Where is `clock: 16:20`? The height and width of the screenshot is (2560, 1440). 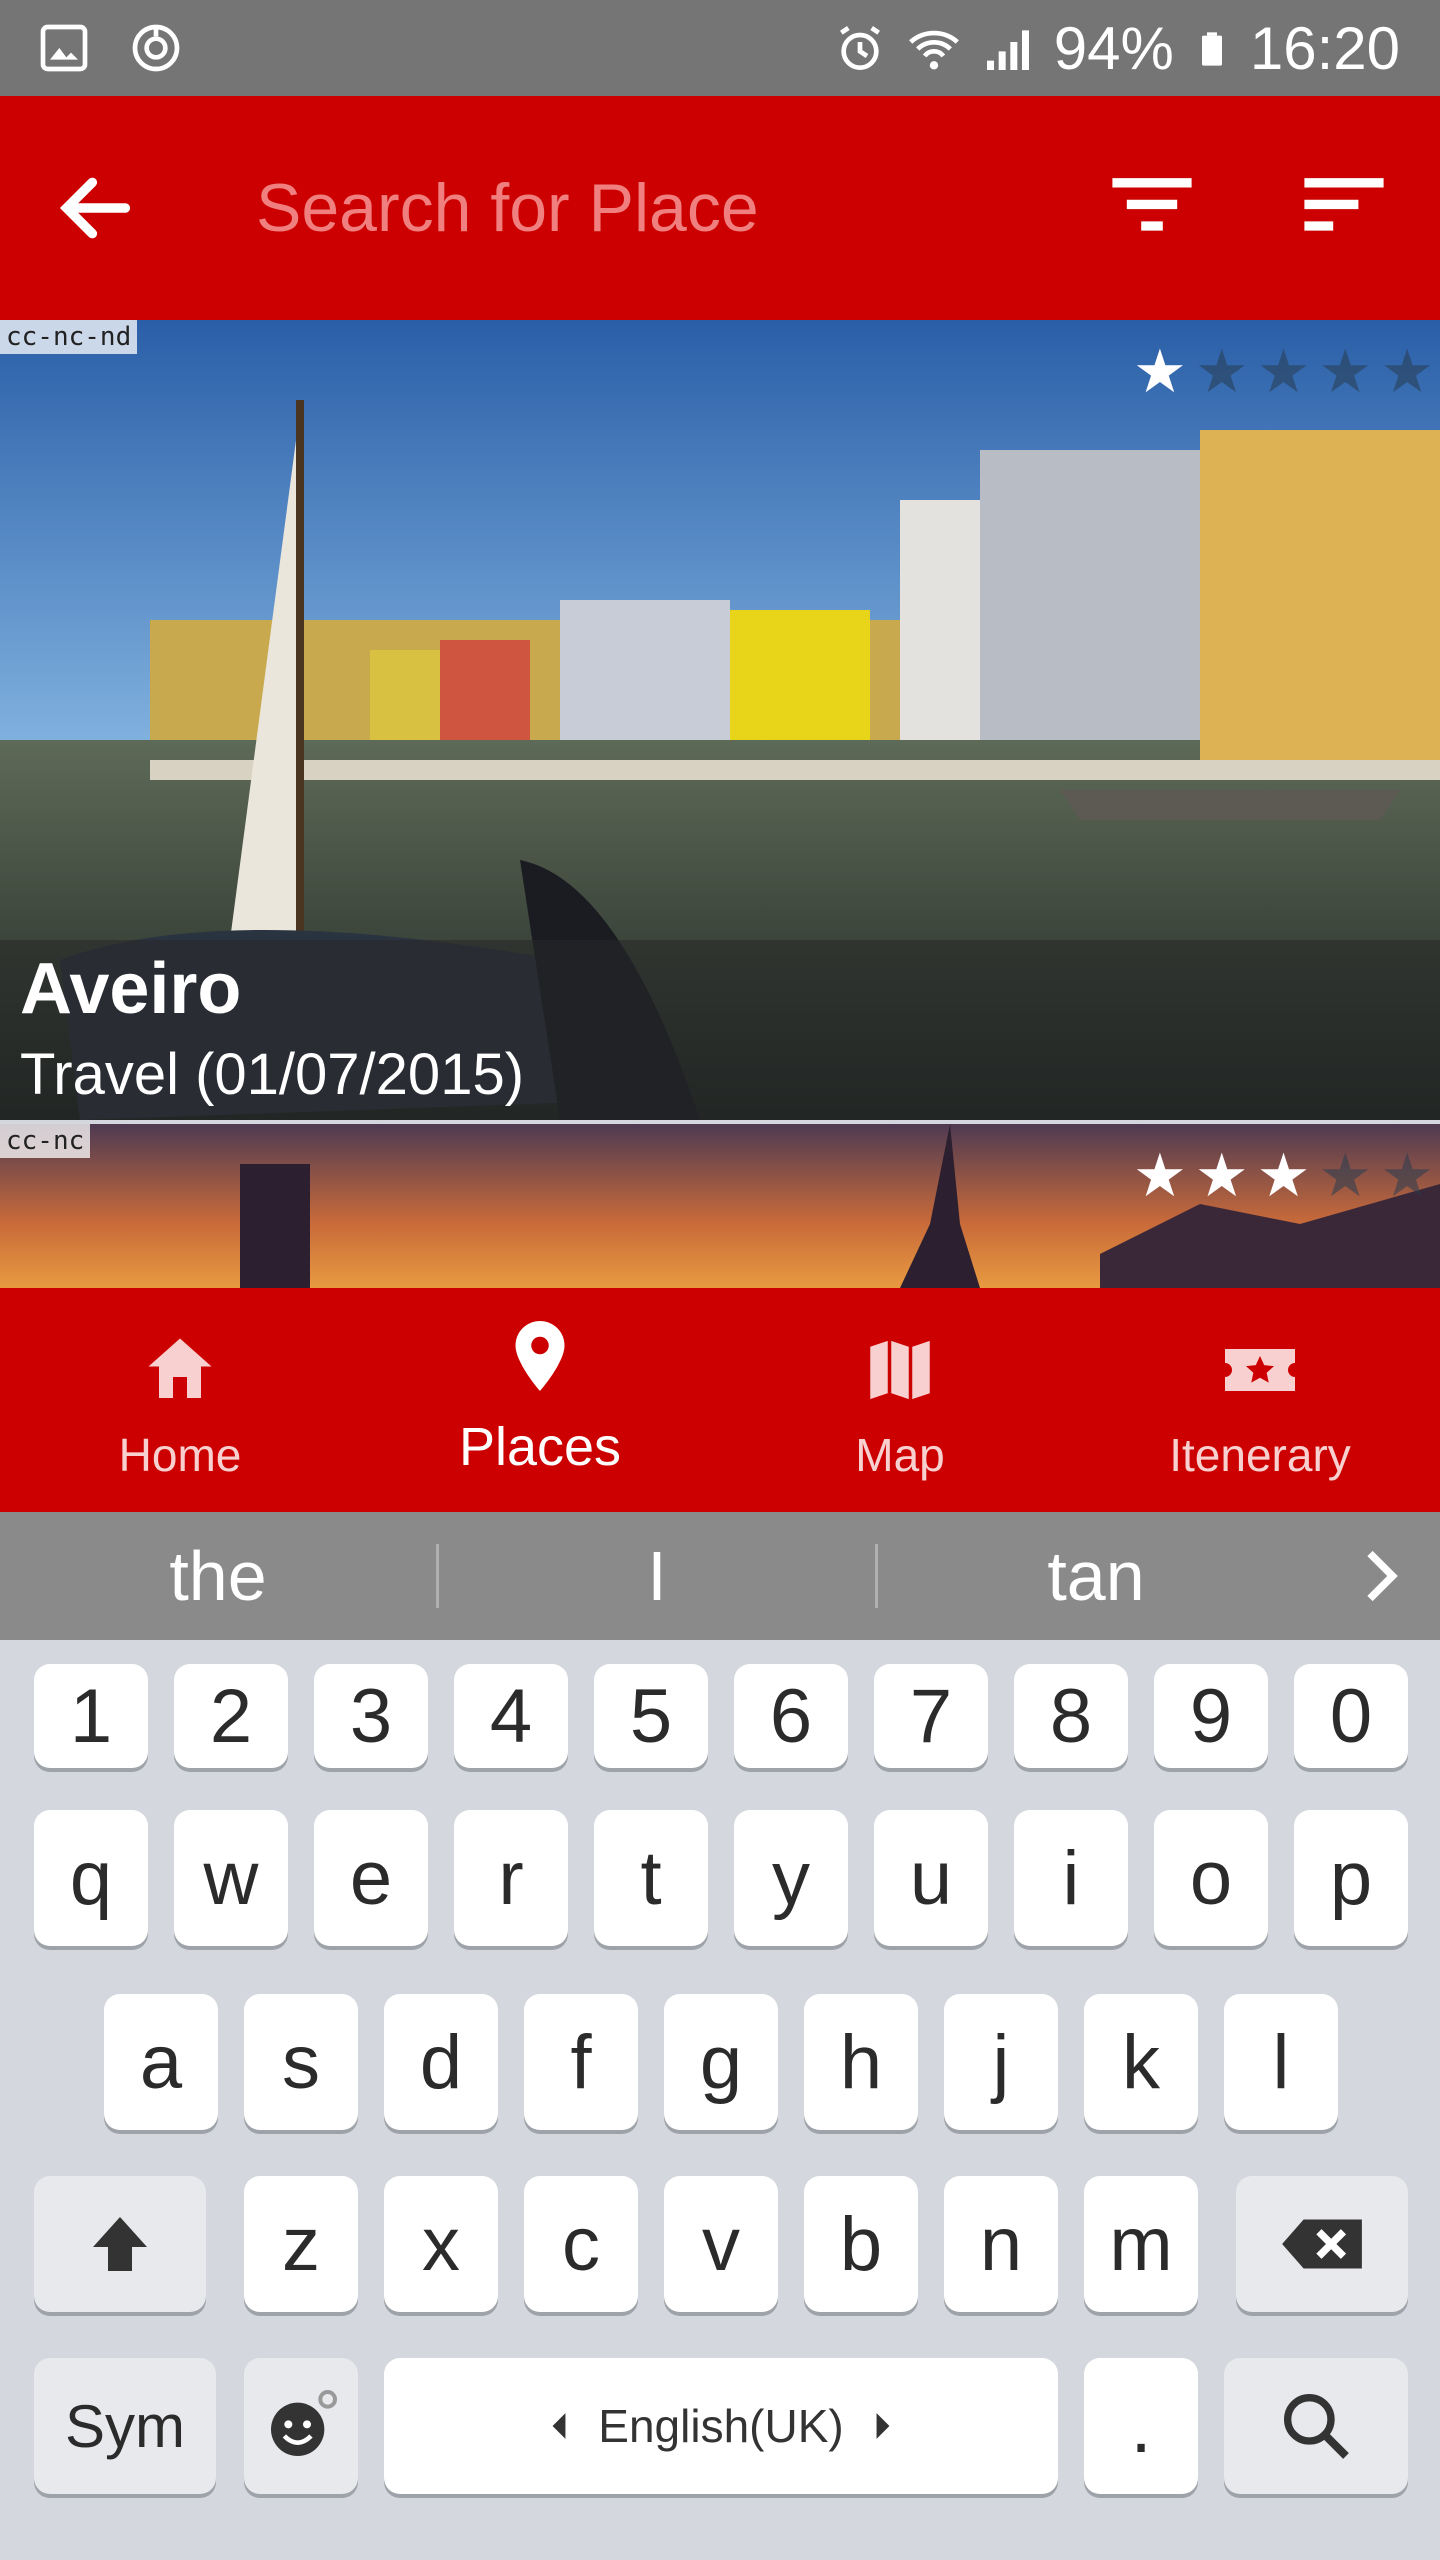 clock: 16:20 is located at coordinates (1324, 48).